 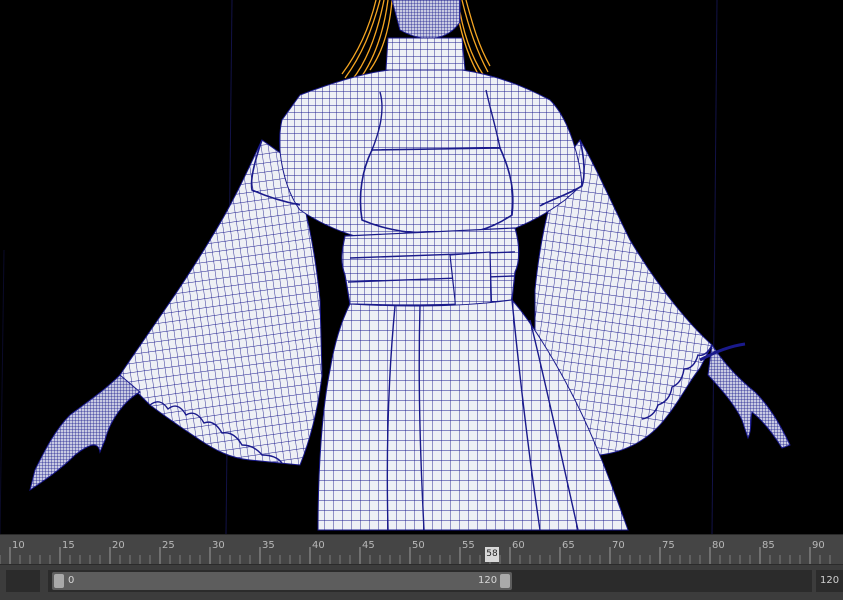 What do you see at coordinates (426, 19) in the screenshot?
I see `head-mesh` at bounding box center [426, 19].